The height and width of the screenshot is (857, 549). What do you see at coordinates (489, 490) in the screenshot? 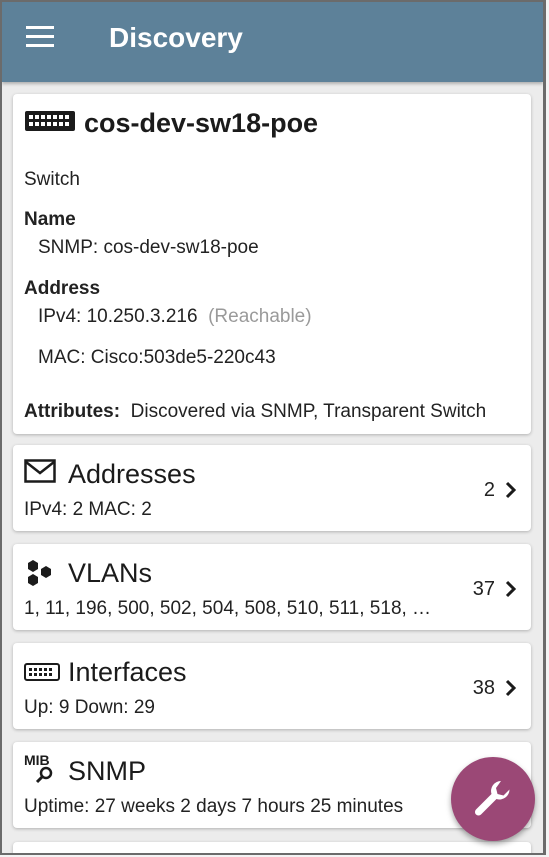
I see `addresses-count: 2` at bounding box center [489, 490].